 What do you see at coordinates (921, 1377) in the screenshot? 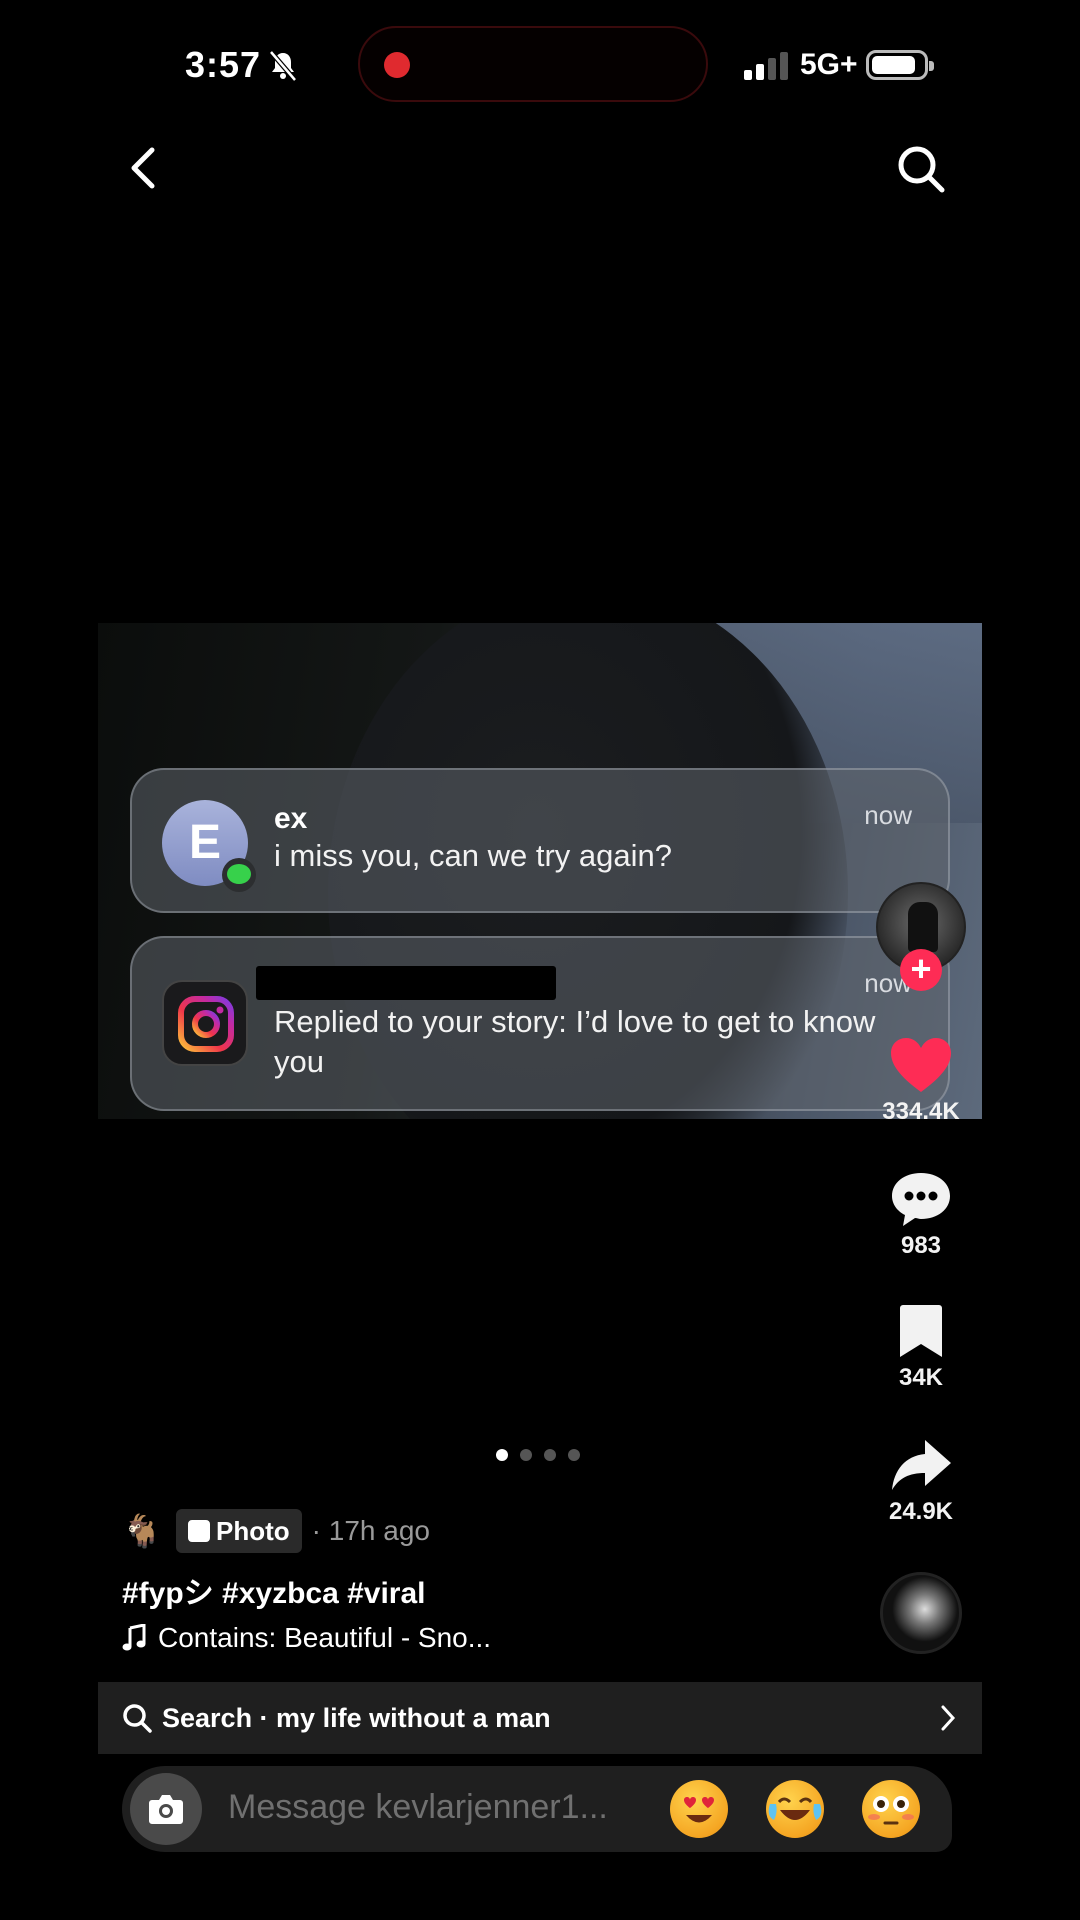
I see `favorite-count: 34K` at bounding box center [921, 1377].